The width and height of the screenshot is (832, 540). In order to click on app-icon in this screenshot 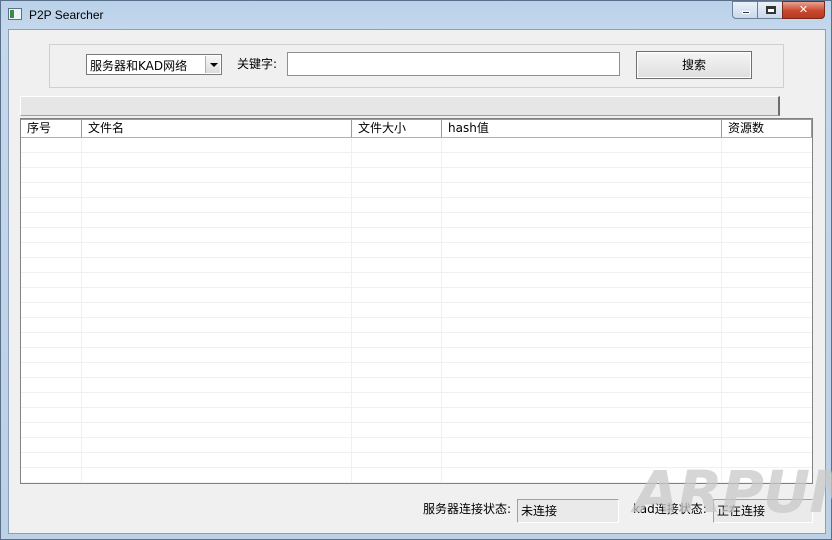, I will do `click(15, 14)`.